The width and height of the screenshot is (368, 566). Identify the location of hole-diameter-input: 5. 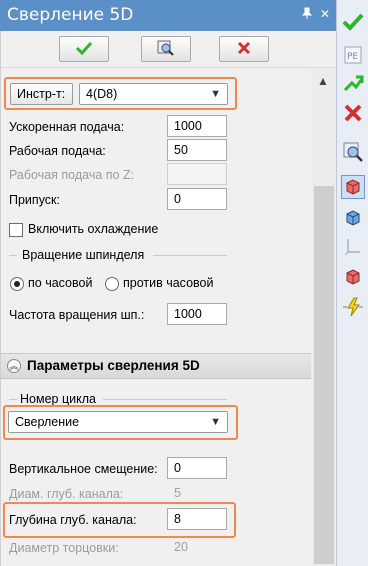
(177, 493).